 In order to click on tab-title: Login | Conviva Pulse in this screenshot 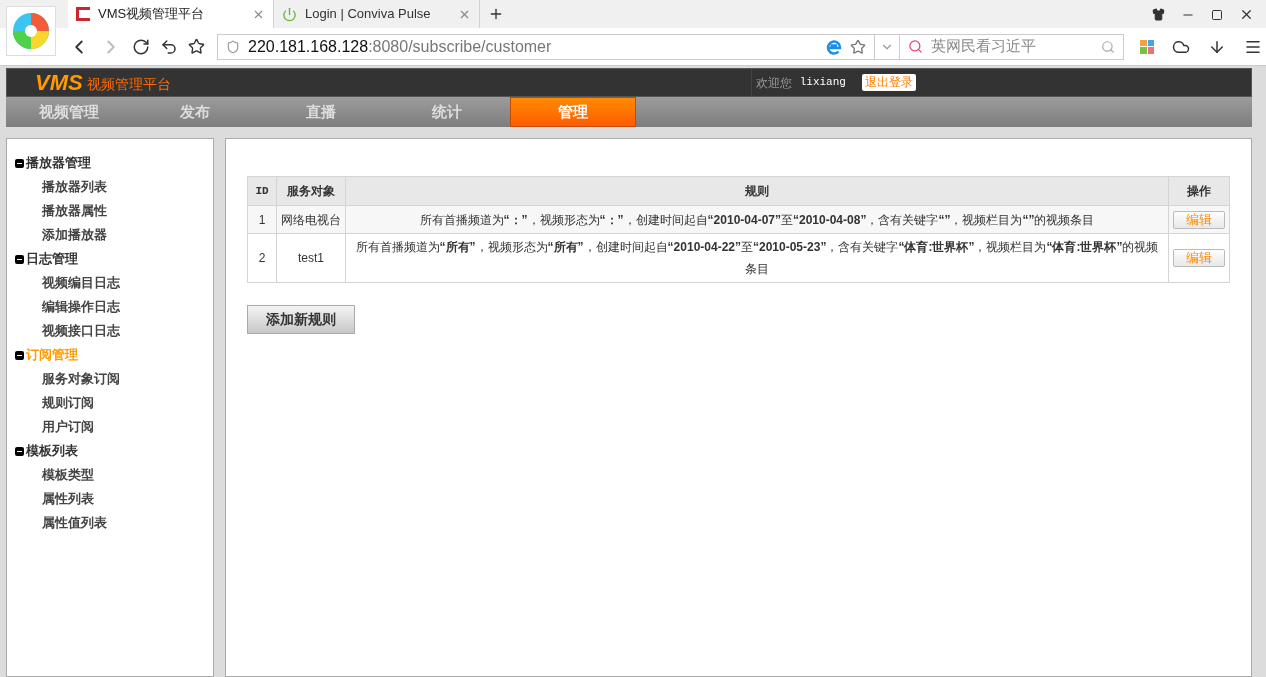, I will do `click(368, 14)`.